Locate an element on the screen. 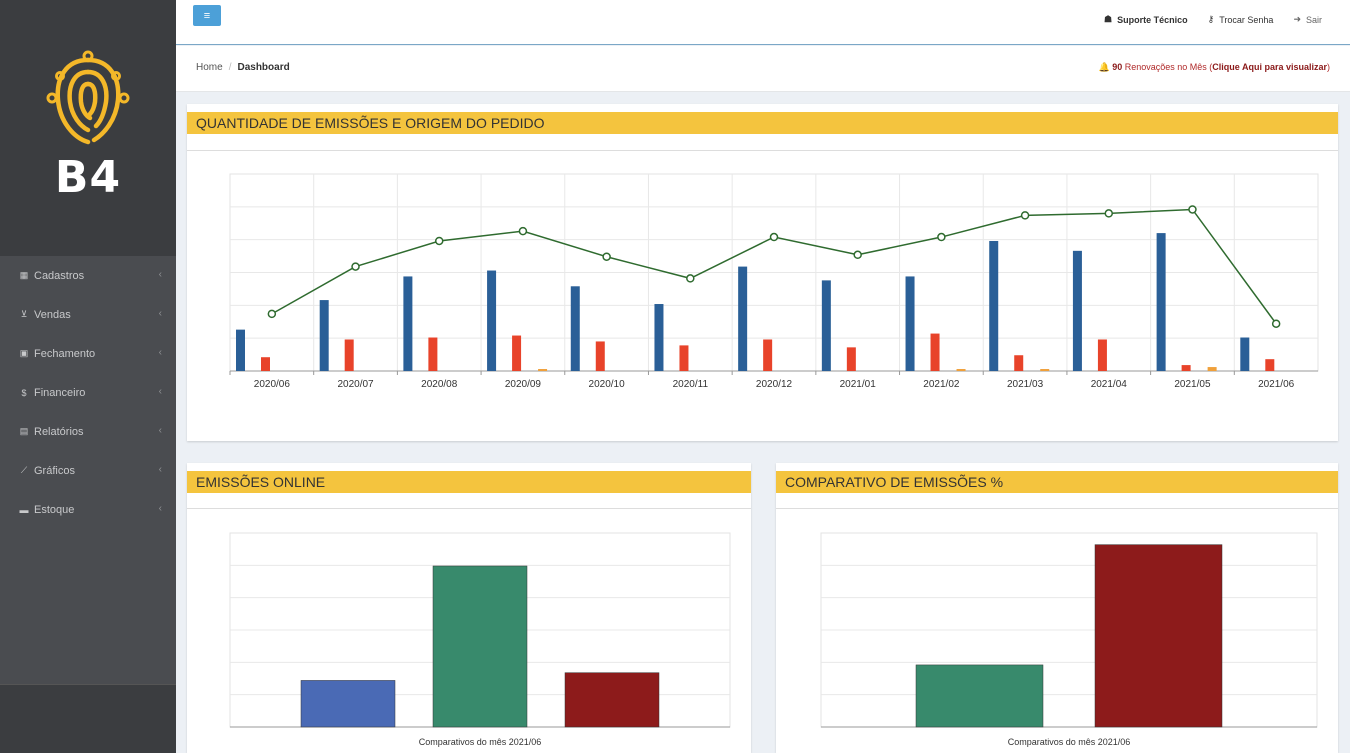 This screenshot has width=1350, height=753. sidebar-item-label: Gráficos is located at coordinates (54, 470).